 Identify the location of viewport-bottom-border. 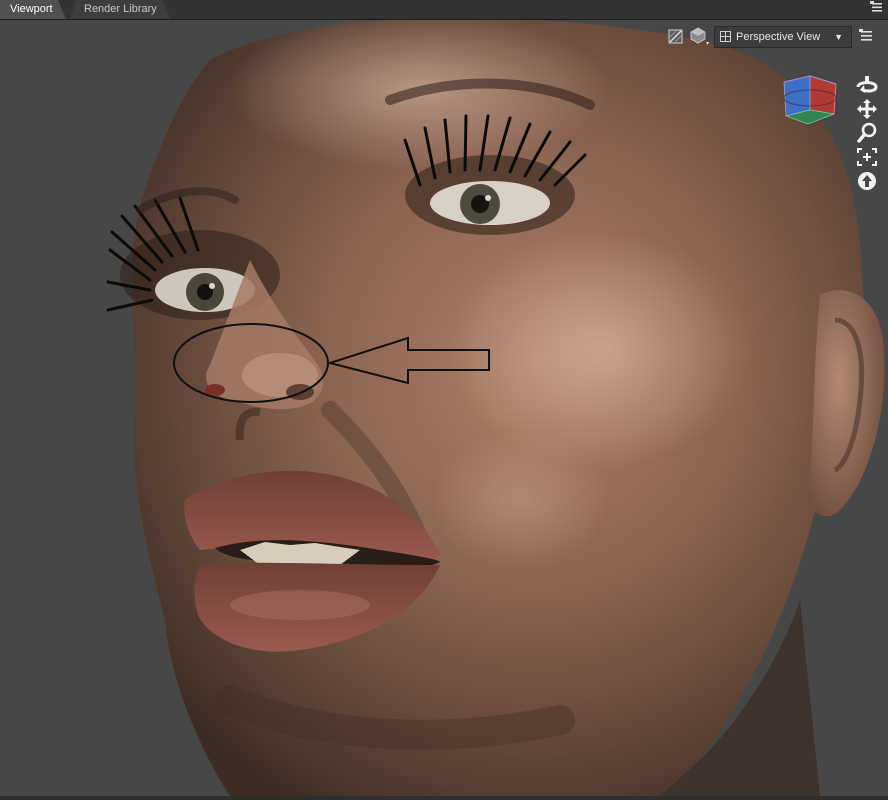
(444, 798).